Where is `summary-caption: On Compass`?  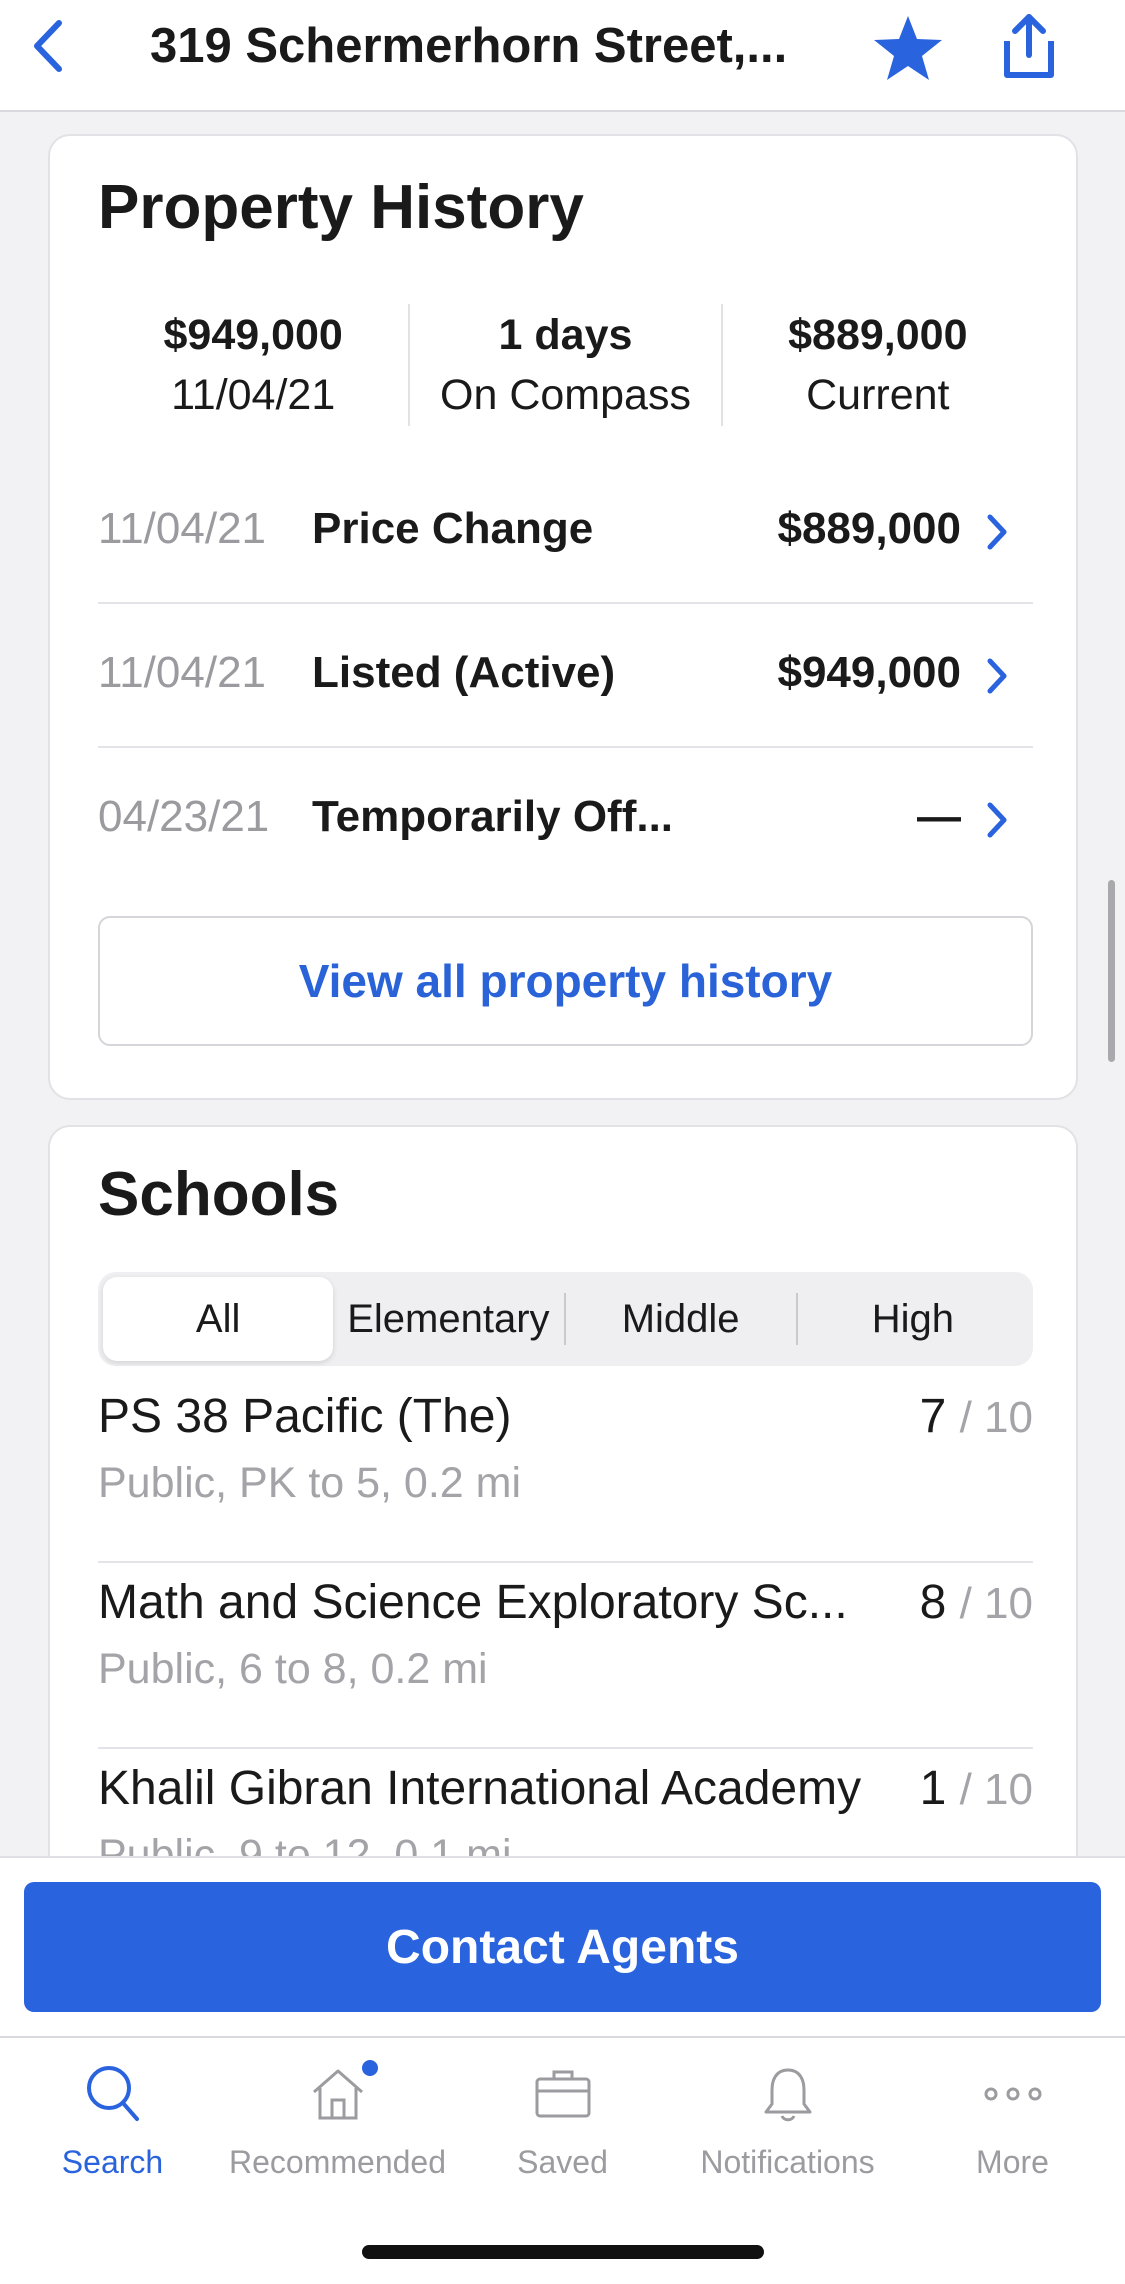 summary-caption: On Compass is located at coordinates (565, 395).